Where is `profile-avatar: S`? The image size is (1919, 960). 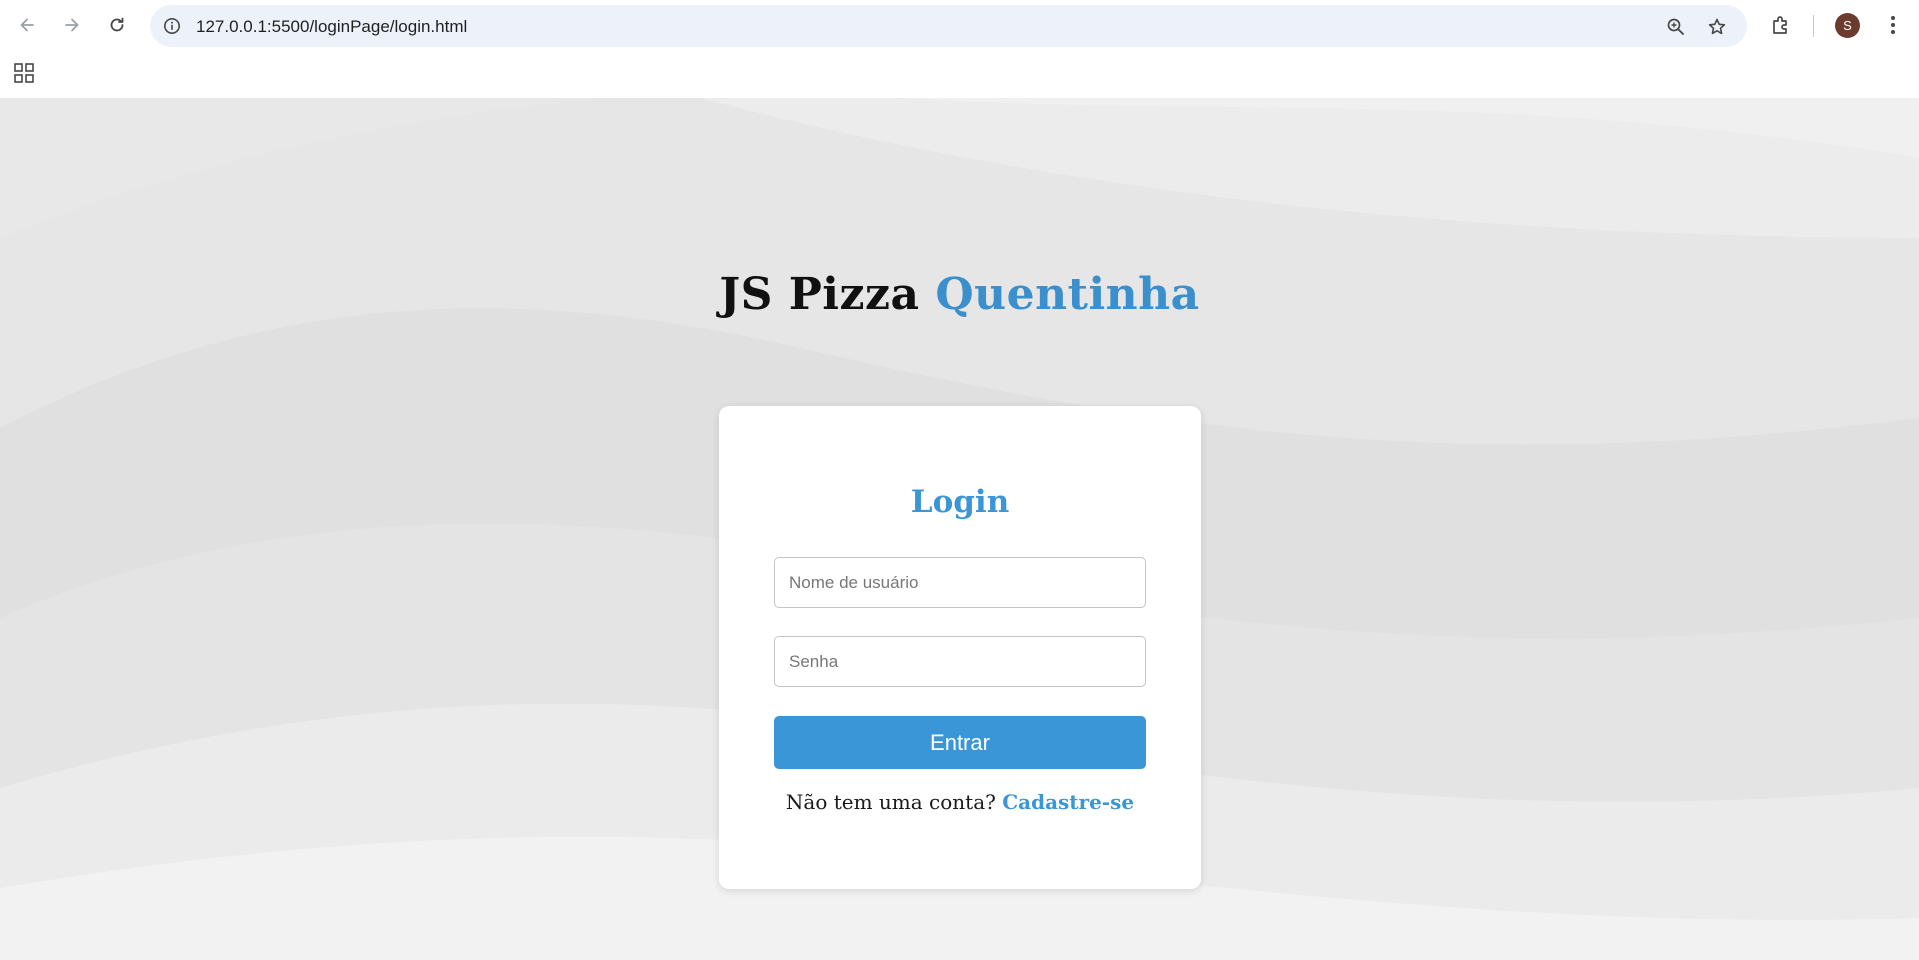
profile-avatar: S is located at coordinates (1847, 25).